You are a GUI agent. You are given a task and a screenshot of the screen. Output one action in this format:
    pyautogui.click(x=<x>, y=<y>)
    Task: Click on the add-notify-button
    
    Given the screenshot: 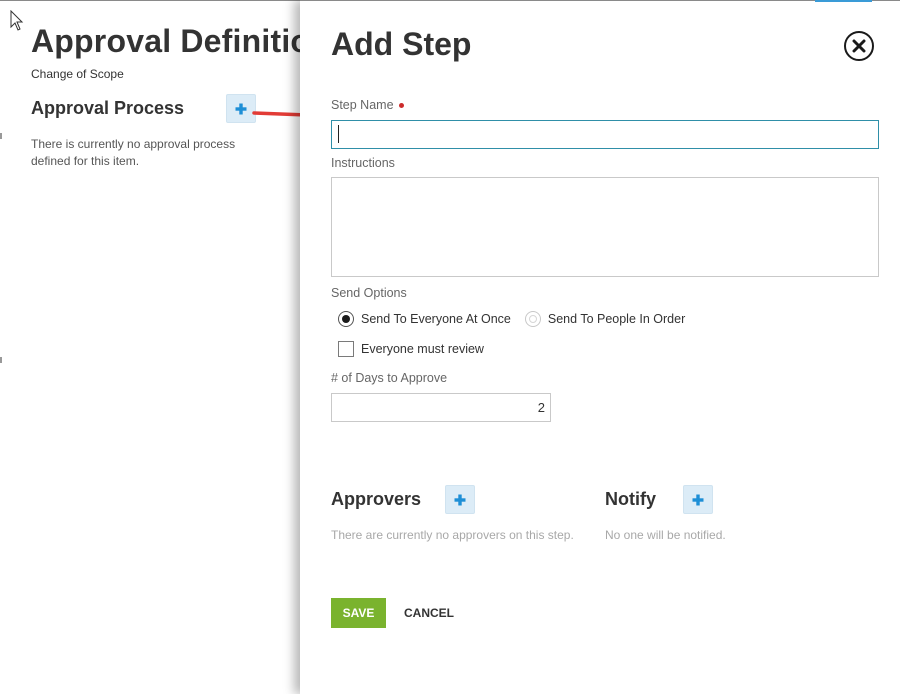 What is the action you would take?
    pyautogui.click(x=698, y=499)
    